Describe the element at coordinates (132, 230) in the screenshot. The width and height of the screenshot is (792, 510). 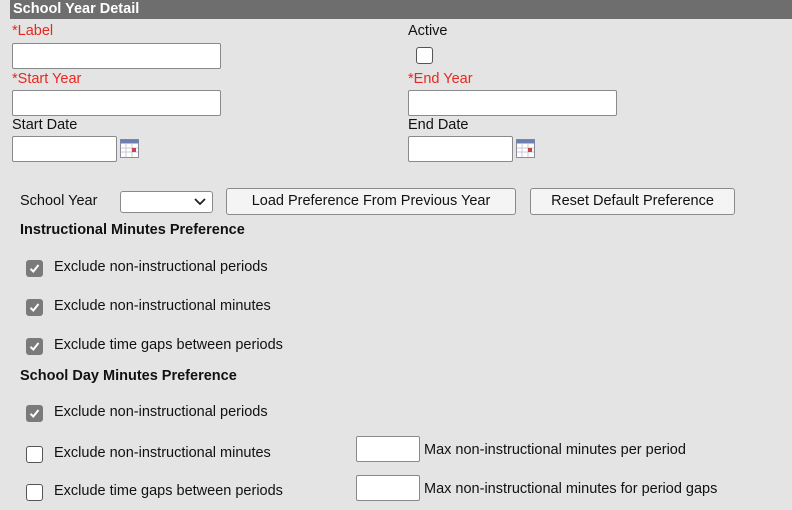
I see `instructional-title: Instructional Minutes Preference` at that location.